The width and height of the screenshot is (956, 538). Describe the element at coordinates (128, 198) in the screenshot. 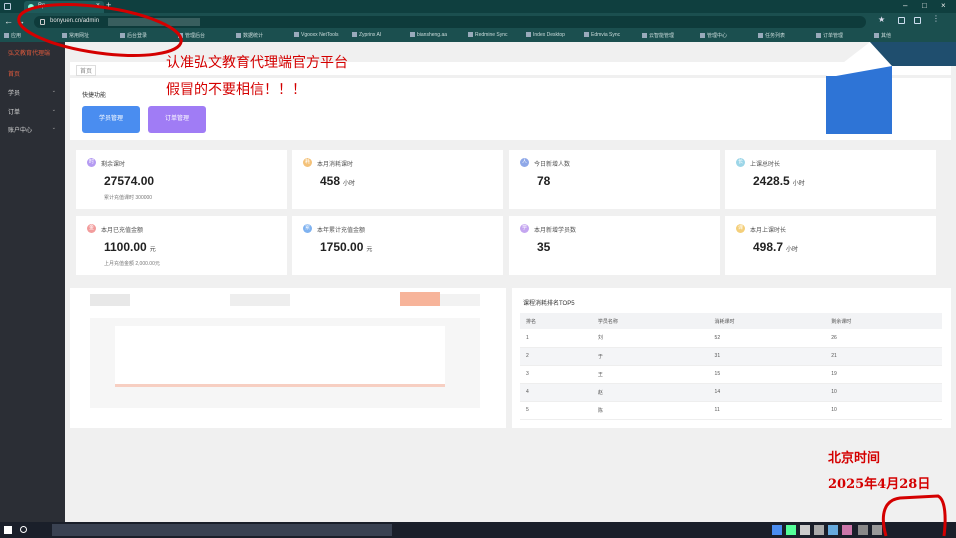

I see `stat-subtext: 累计充值课时 300000` at that location.